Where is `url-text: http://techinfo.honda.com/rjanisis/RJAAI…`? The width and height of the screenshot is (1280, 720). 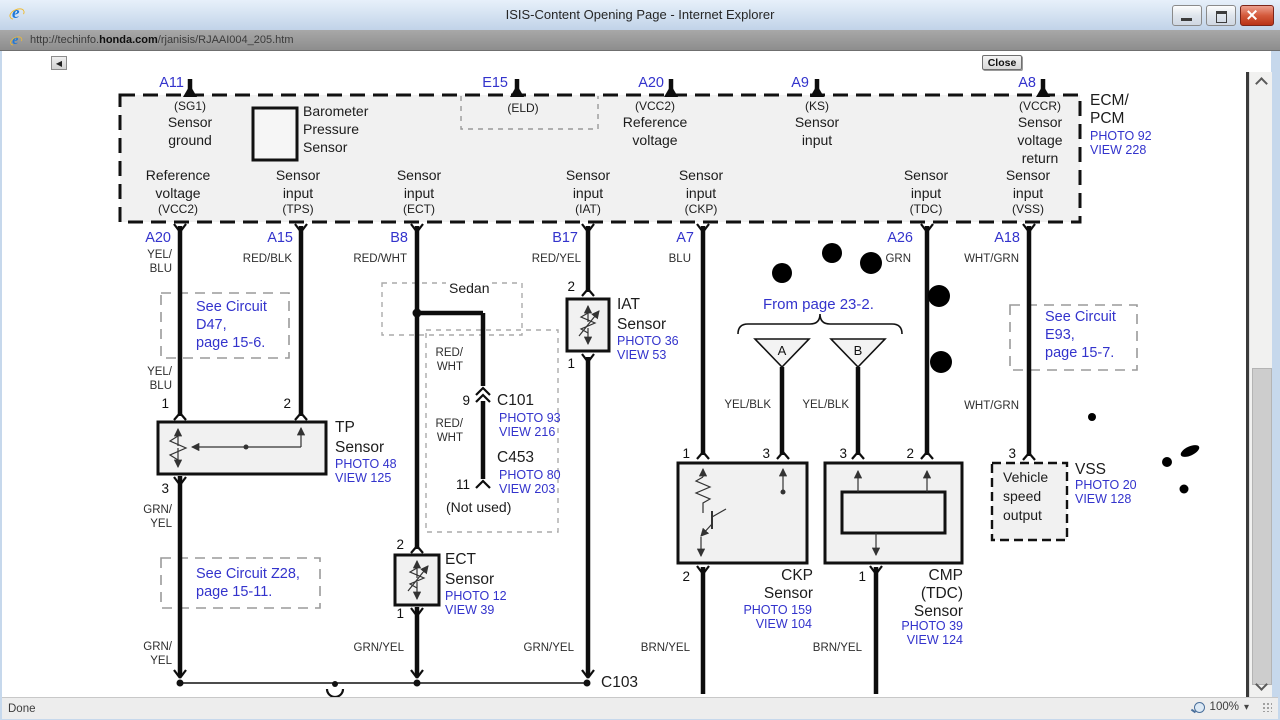 url-text: http://techinfo.honda.com/rjanisis/RJAAI… is located at coordinates (162, 40).